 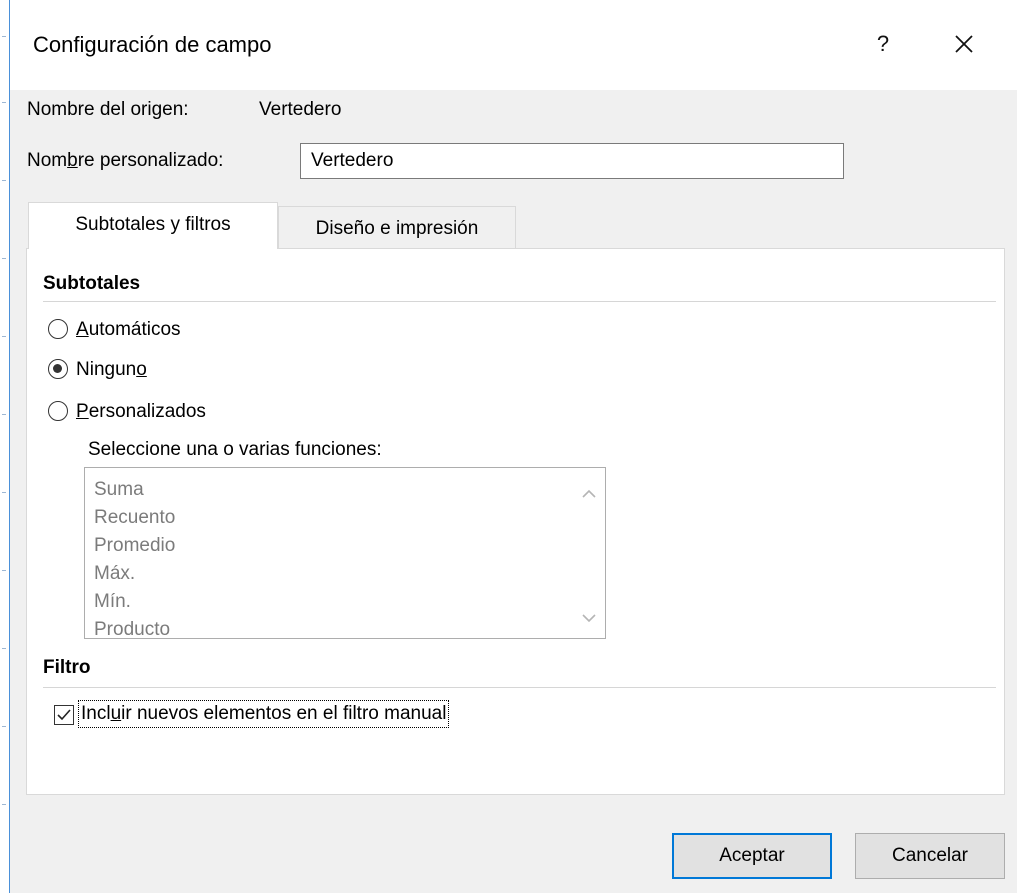 I want to click on tab-label: Subtotales y filtros, so click(x=153, y=224).